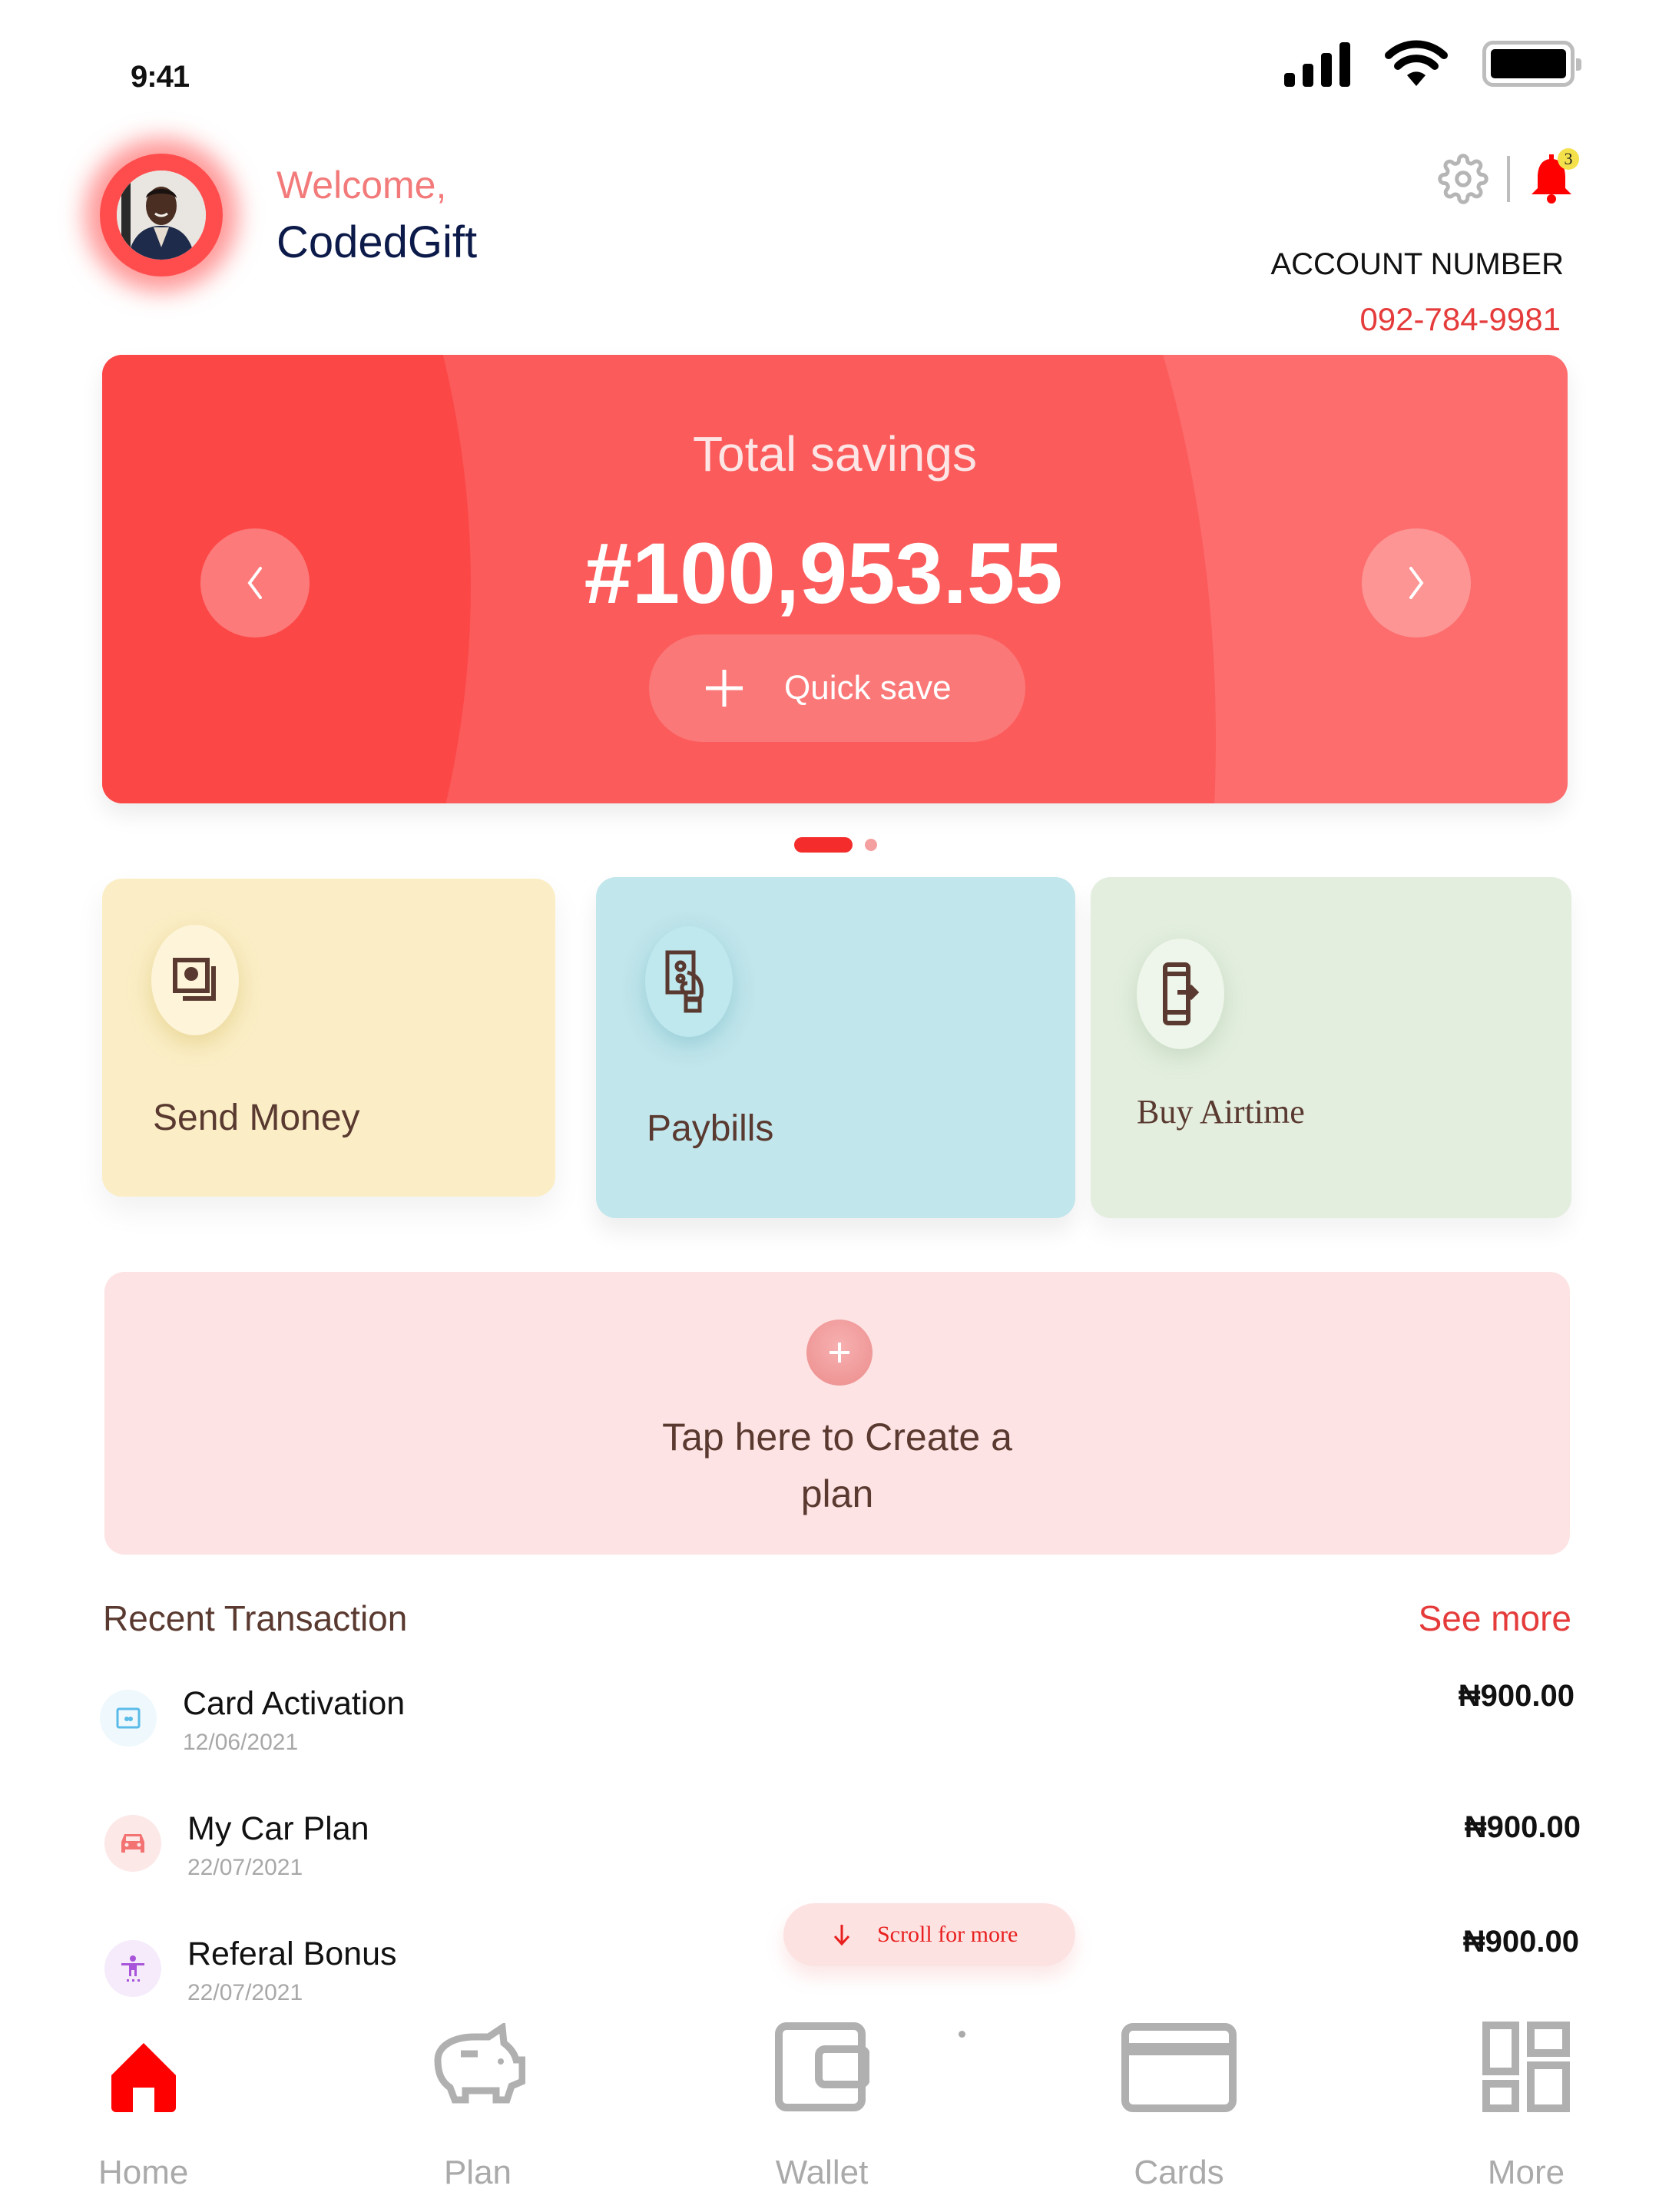 The width and height of the screenshot is (1659, 2212). What do you see at coordinates (1569, 159) in the screenshot?
I see `notification-badge: 3` at bounding box center [1569, 159].